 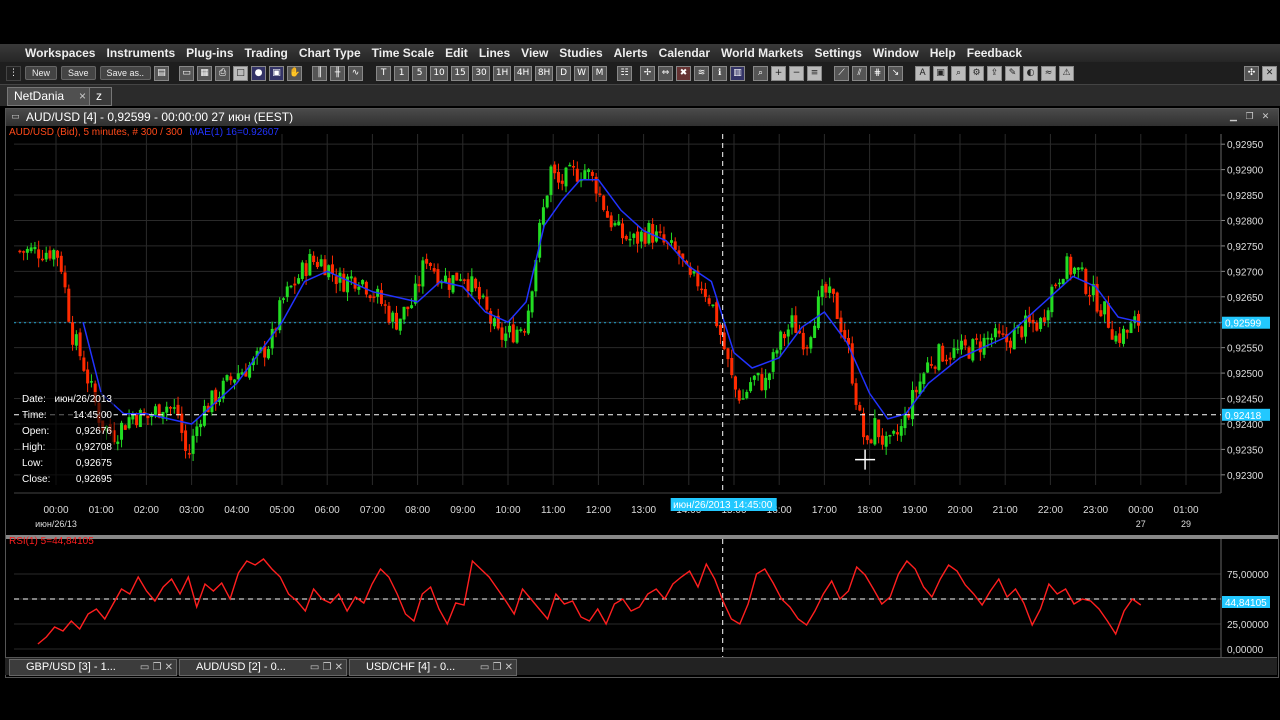 I want to click on maximize-icon: ❐, so click(x=1249, y=116).